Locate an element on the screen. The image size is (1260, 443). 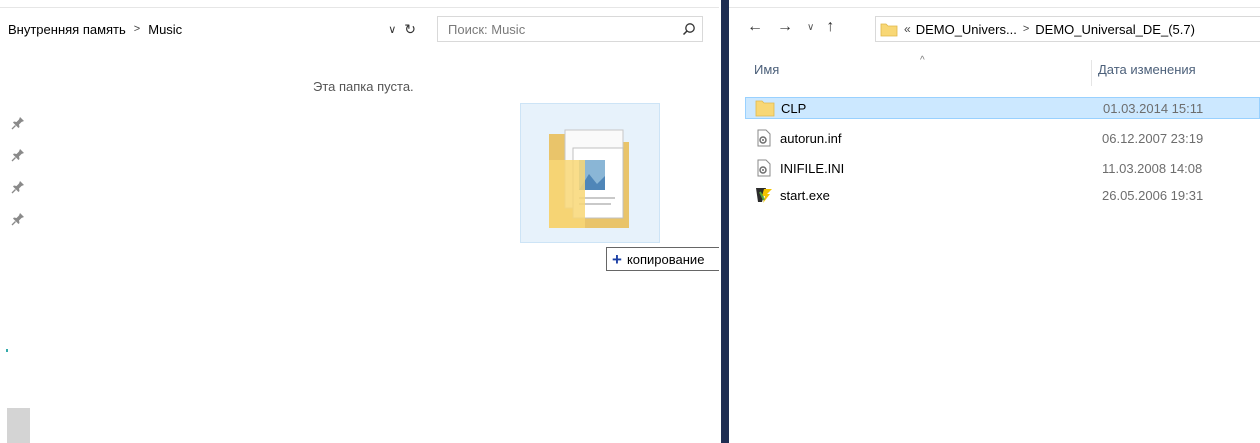
left-window-top-edge is located at coordinates (359, 4).